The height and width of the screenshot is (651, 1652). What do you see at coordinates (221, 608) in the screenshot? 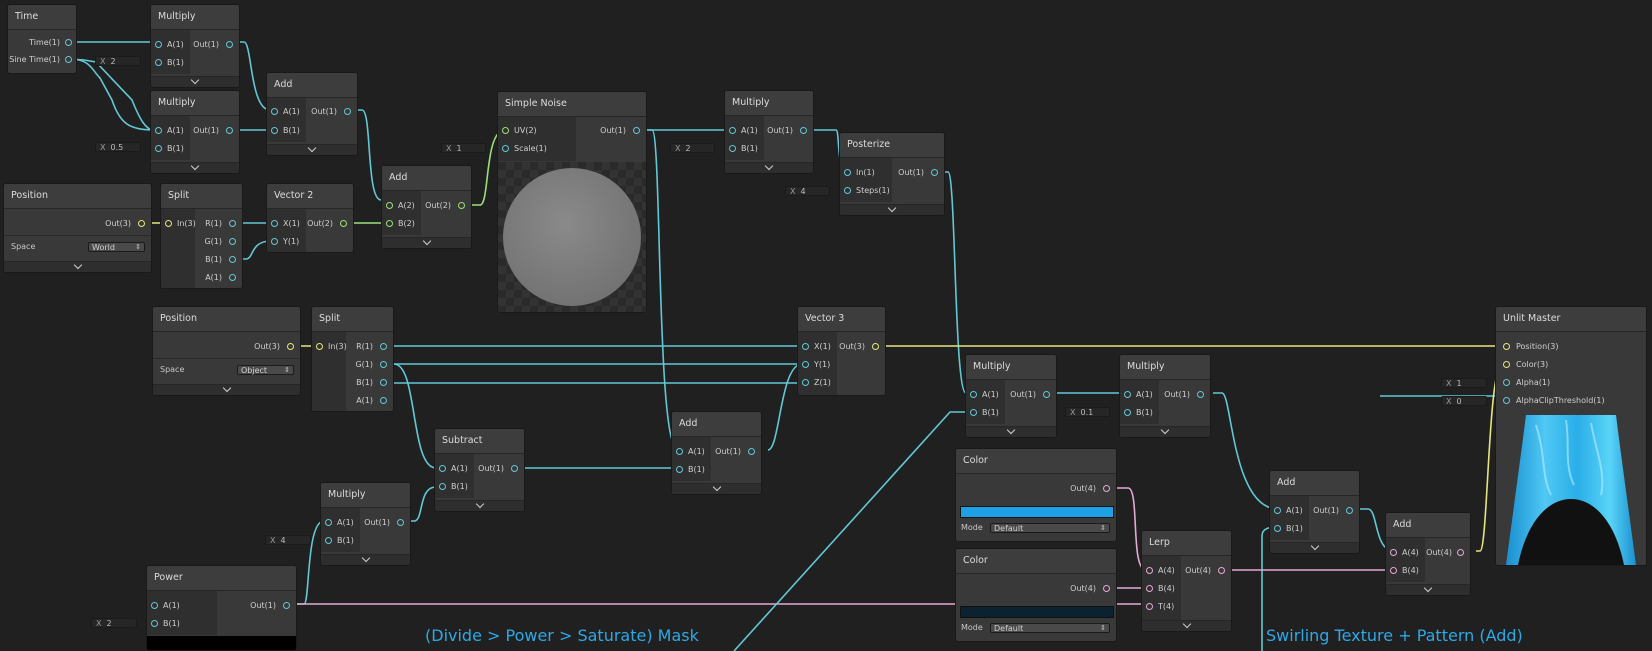
I see `power-node: Power A(1) B(1) Out(1)` at bounding box center [221, 608].